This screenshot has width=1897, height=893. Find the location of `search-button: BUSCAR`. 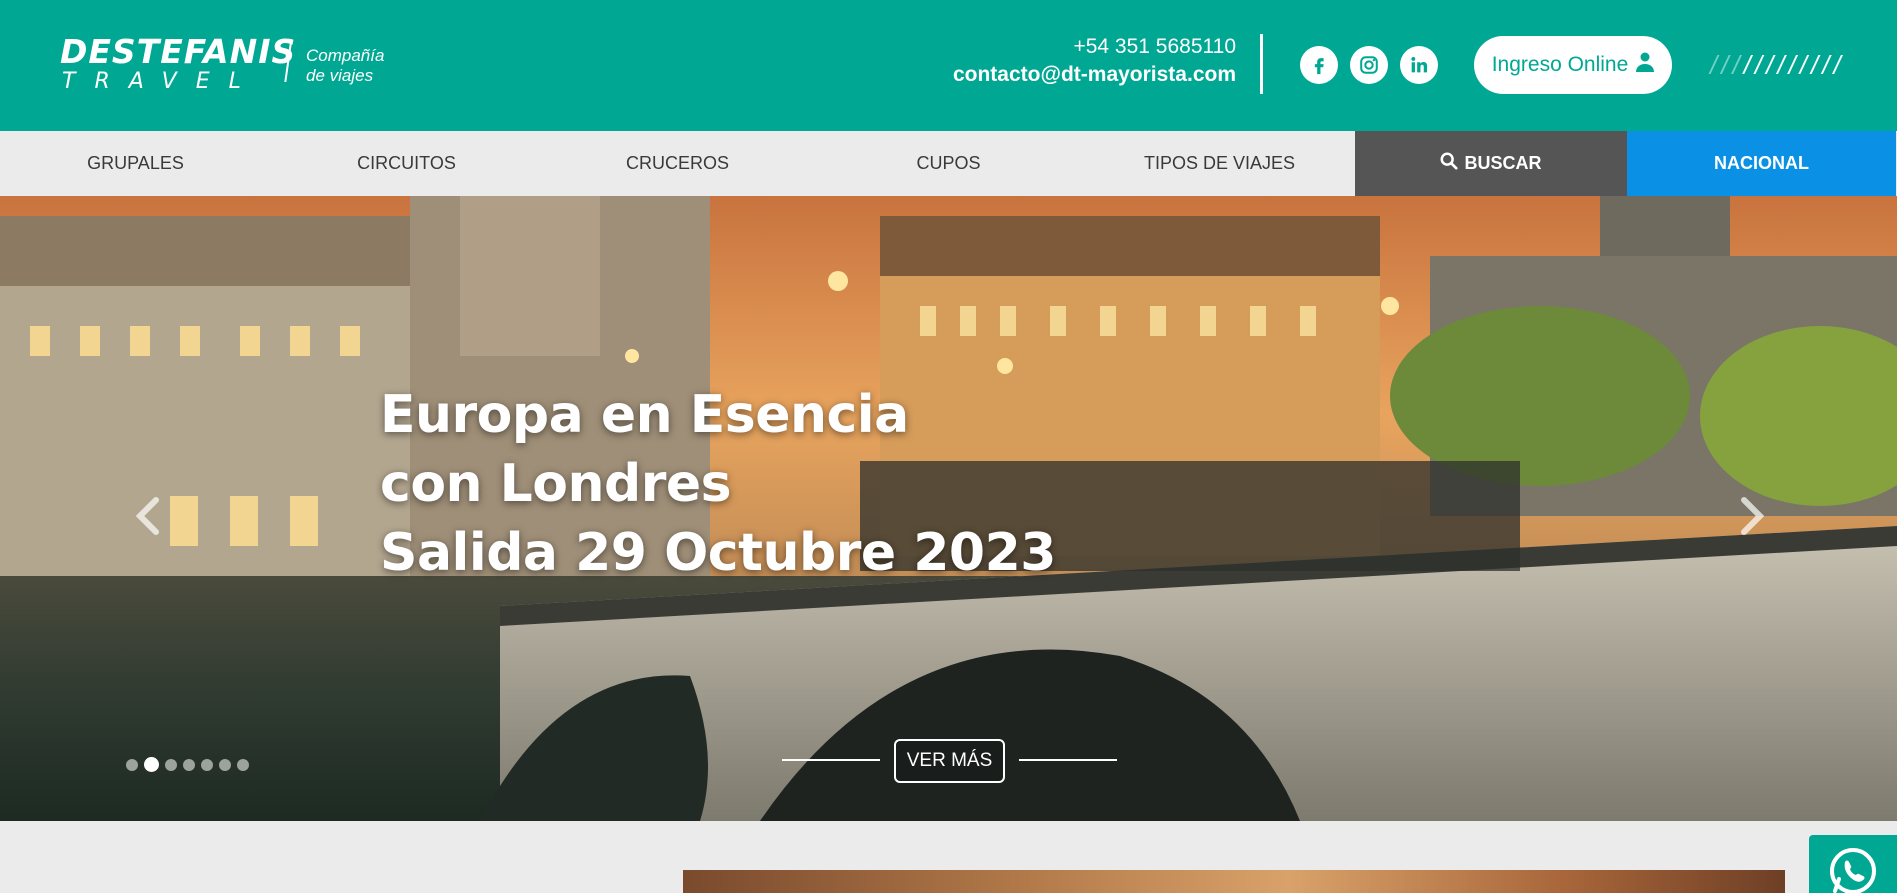

search-button: BUSCAR is located at coordinates (1491, 163).